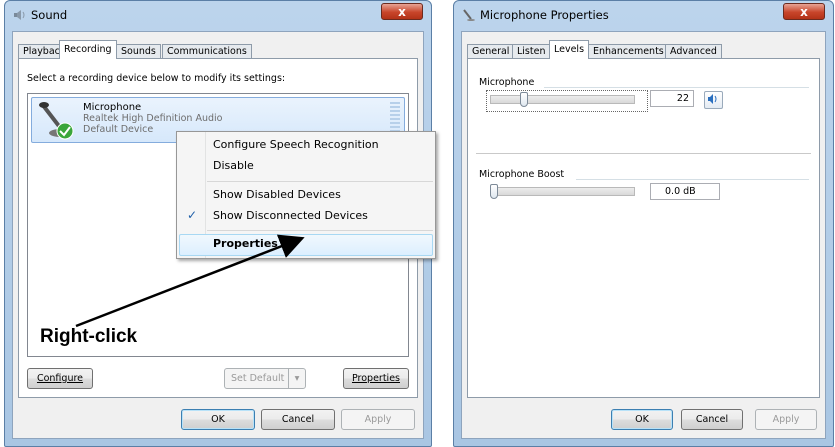 The width and height of the screenshot is (835, 447). I want to click on properties-label: Properties, so click(375, 378).